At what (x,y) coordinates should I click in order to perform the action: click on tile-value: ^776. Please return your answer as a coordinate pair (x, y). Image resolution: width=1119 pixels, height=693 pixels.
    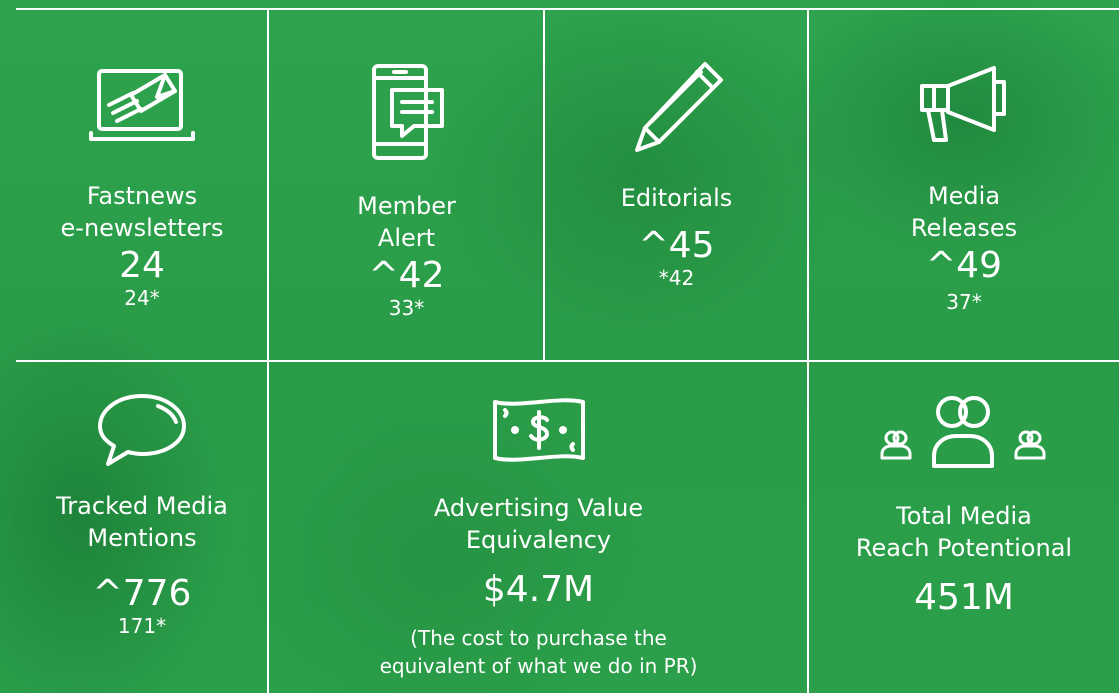
    Looking at the image, I should click on (142, 593).